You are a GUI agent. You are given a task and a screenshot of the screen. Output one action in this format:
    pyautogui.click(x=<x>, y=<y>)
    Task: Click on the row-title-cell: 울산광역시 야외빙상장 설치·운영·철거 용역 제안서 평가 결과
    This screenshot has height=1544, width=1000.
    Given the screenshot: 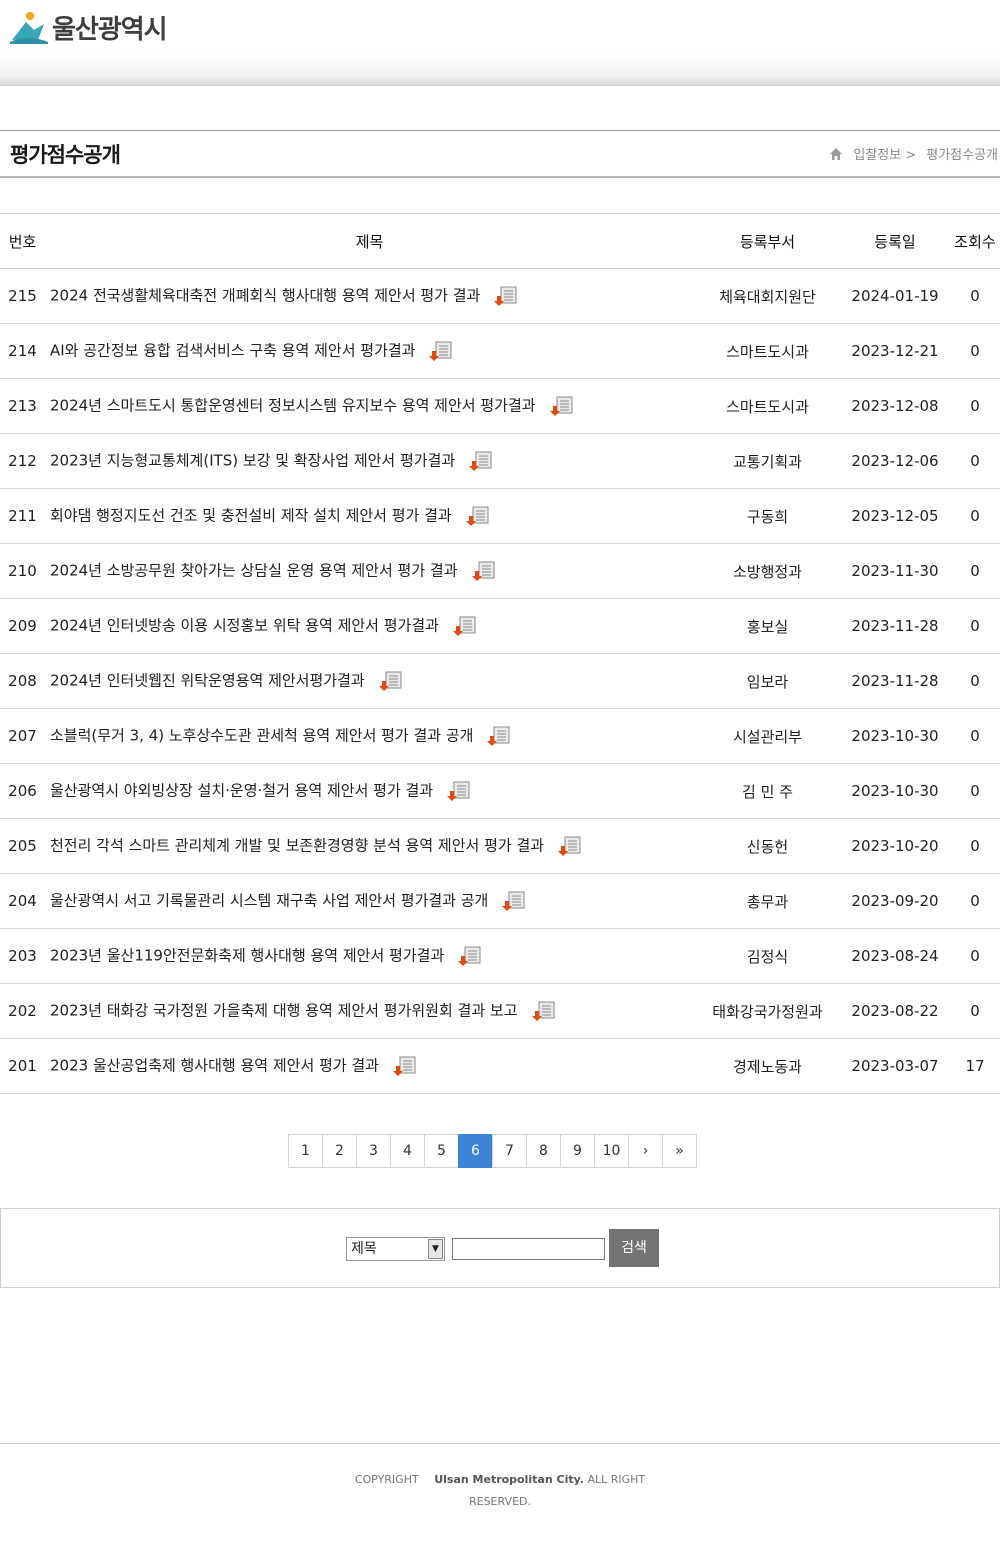 What is the action you would take?
    pyautogui.click(x=370, y=791)
    